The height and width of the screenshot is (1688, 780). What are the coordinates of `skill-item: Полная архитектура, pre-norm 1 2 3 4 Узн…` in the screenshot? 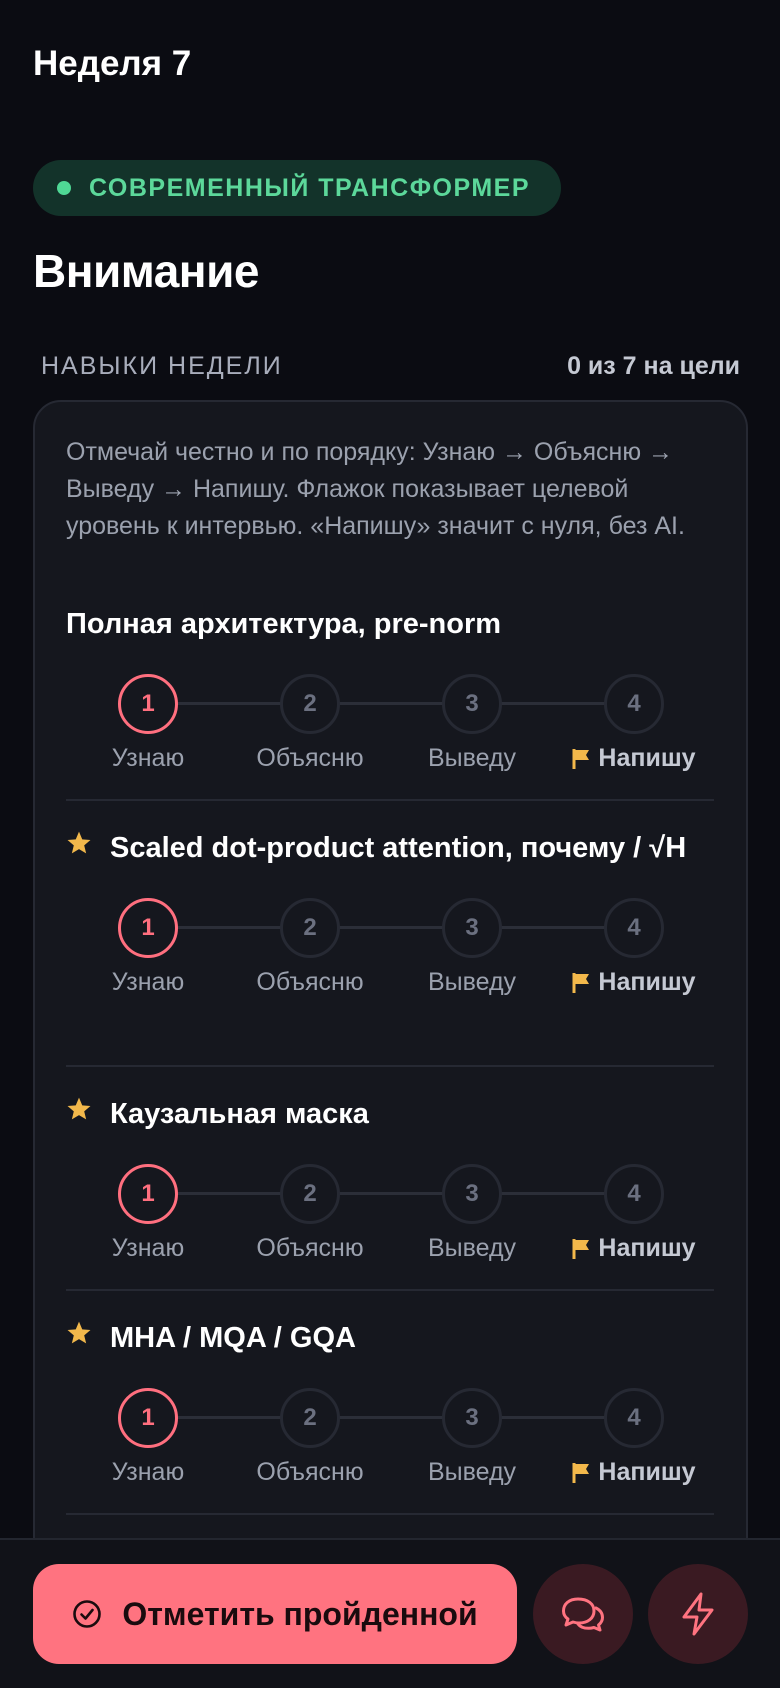 It's located at (390, 696).